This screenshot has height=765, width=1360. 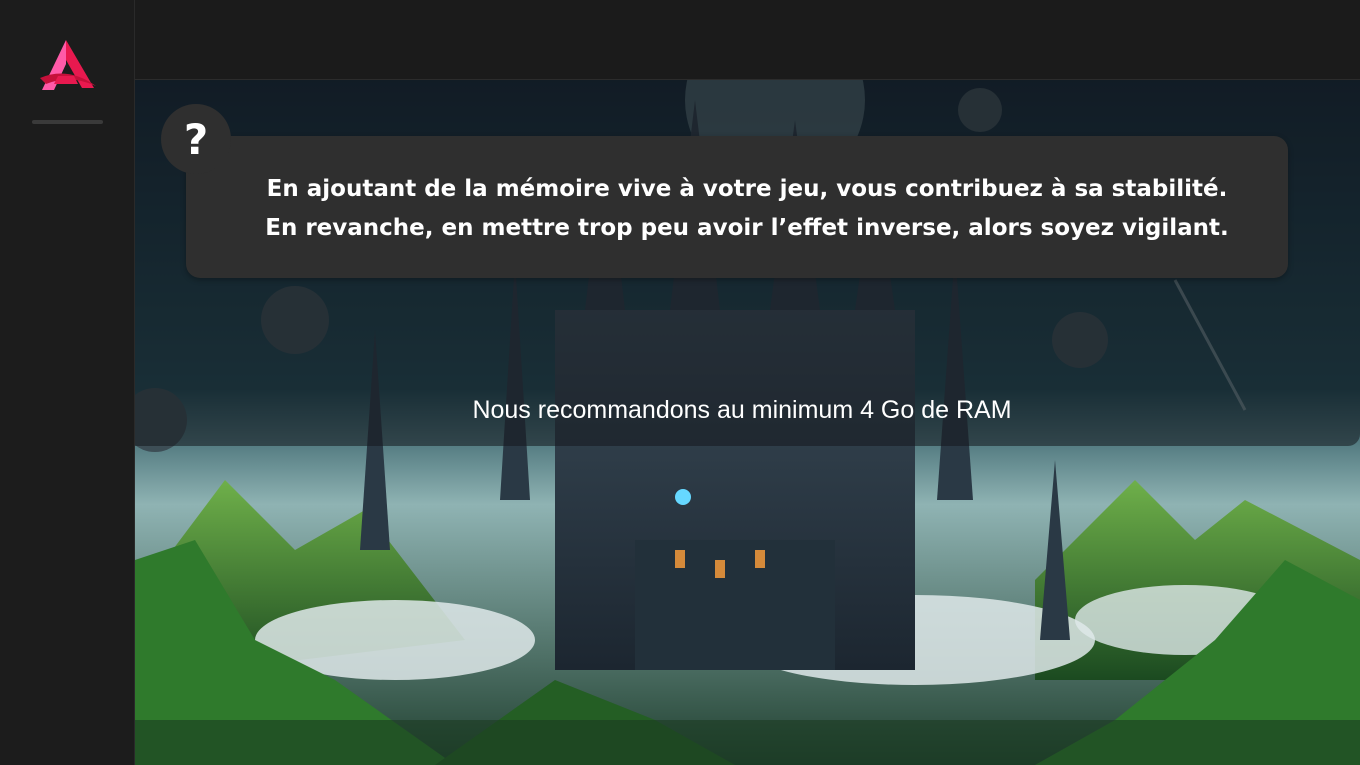 I want to click on brand-logo-icon, so click(x=68, y=65).